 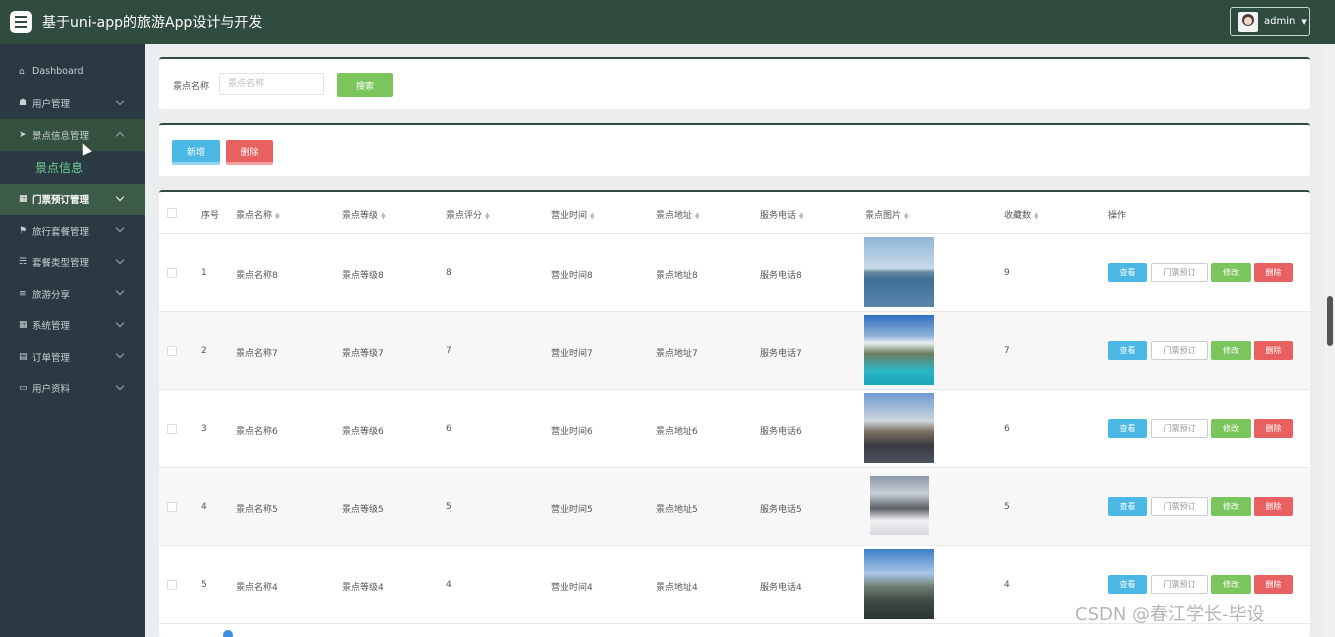 I want to click on sidebar-item-package-type: ☴ 套餐类型管理, so click(x=72, y=263).